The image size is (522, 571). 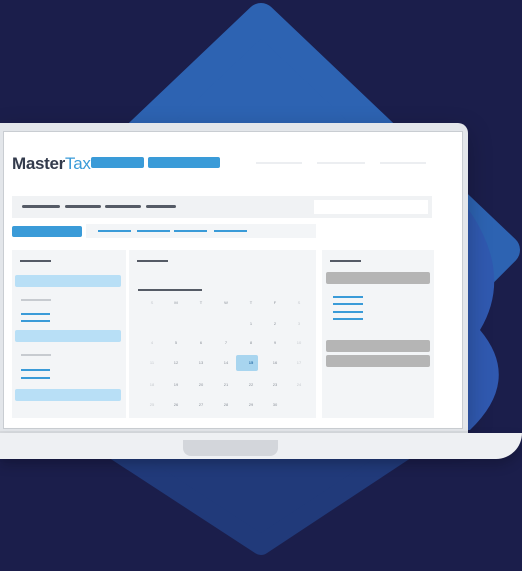 What do you see at coordinates (152, 404) in the screenshot?
I see `calendar-day: 25` at bounding box center [152, 404].